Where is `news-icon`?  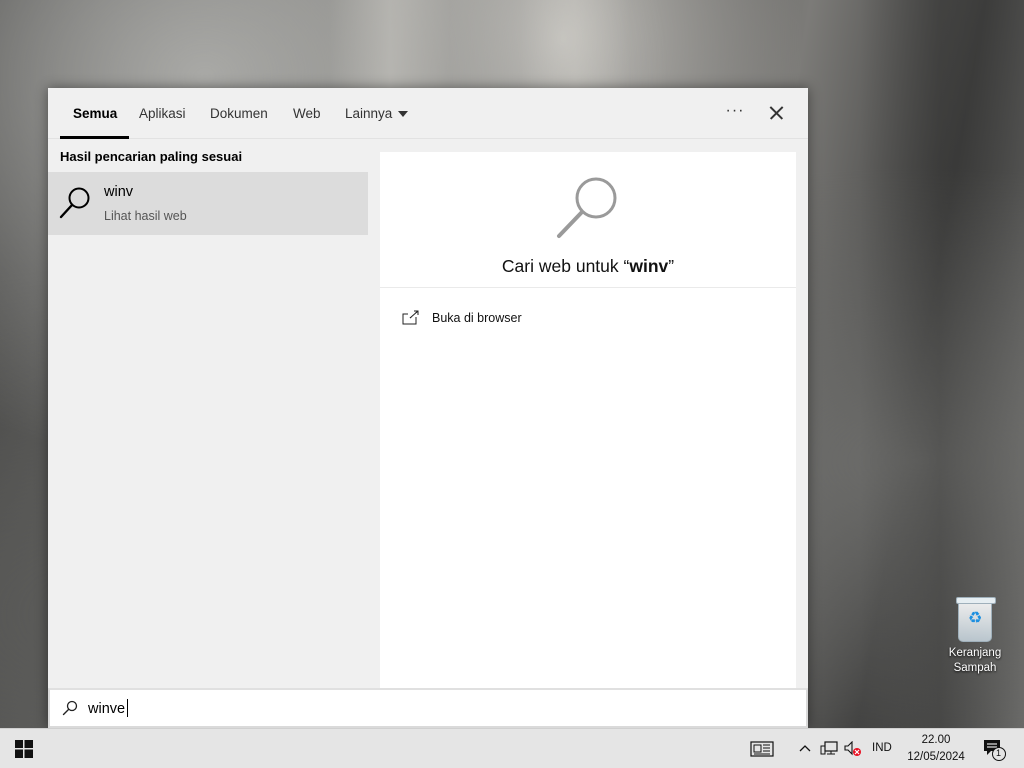
news-icon is located at coordinates (762, 749).